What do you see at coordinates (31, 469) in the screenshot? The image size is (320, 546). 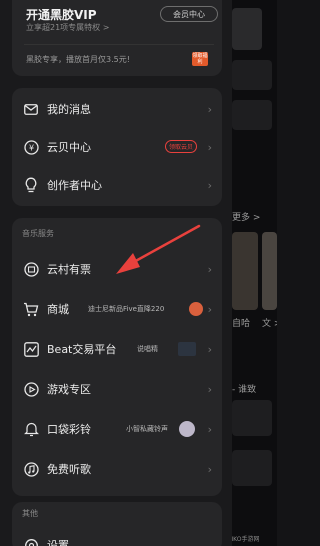 I see `music-circle-icon` at bounding box center [31, 469].